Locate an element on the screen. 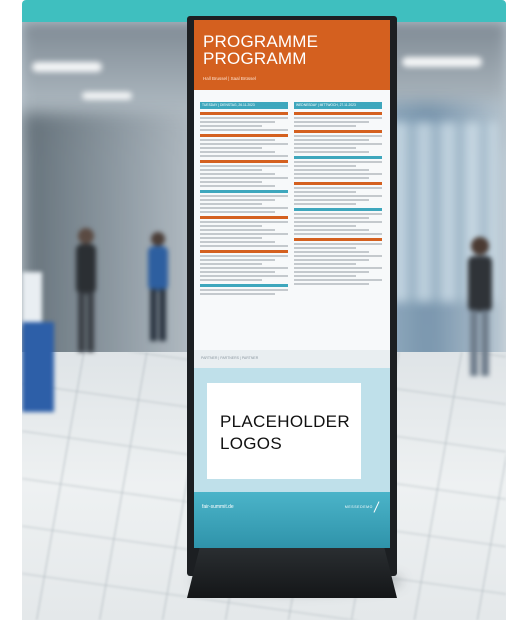 The image size is (515, 620). display-stand-foot is located at coordinates (292, 573).